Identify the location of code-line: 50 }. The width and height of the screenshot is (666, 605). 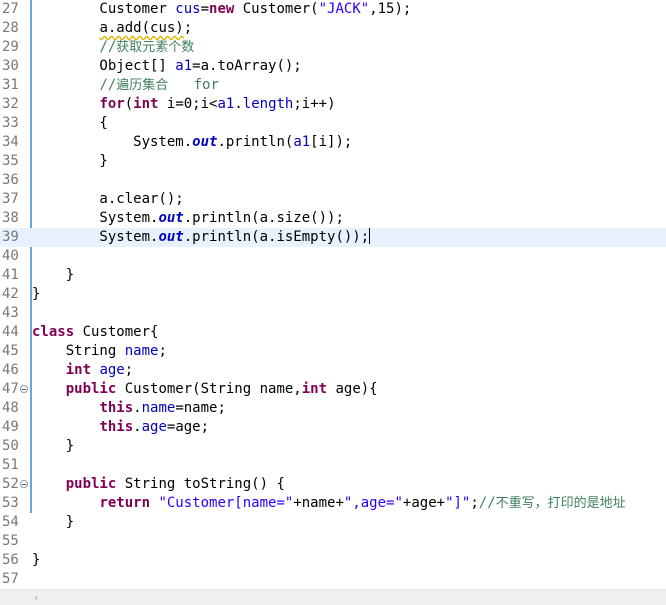
(333, 446).